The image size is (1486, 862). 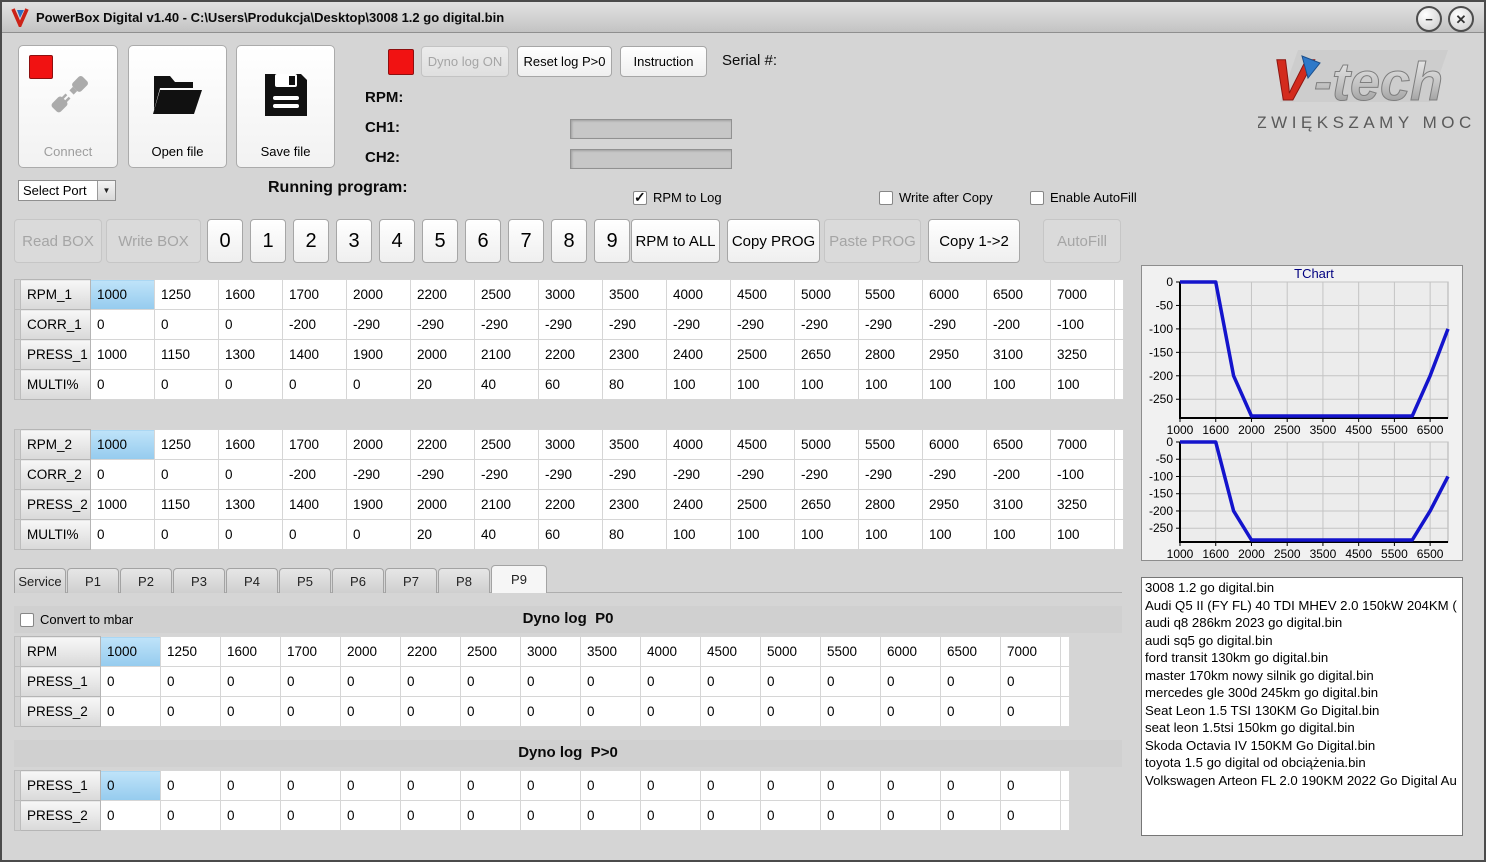 What do you see at coordinates (314, 504) in the screenshot?
I see `grid-cell: 1400` at bounding box center [314, 504].